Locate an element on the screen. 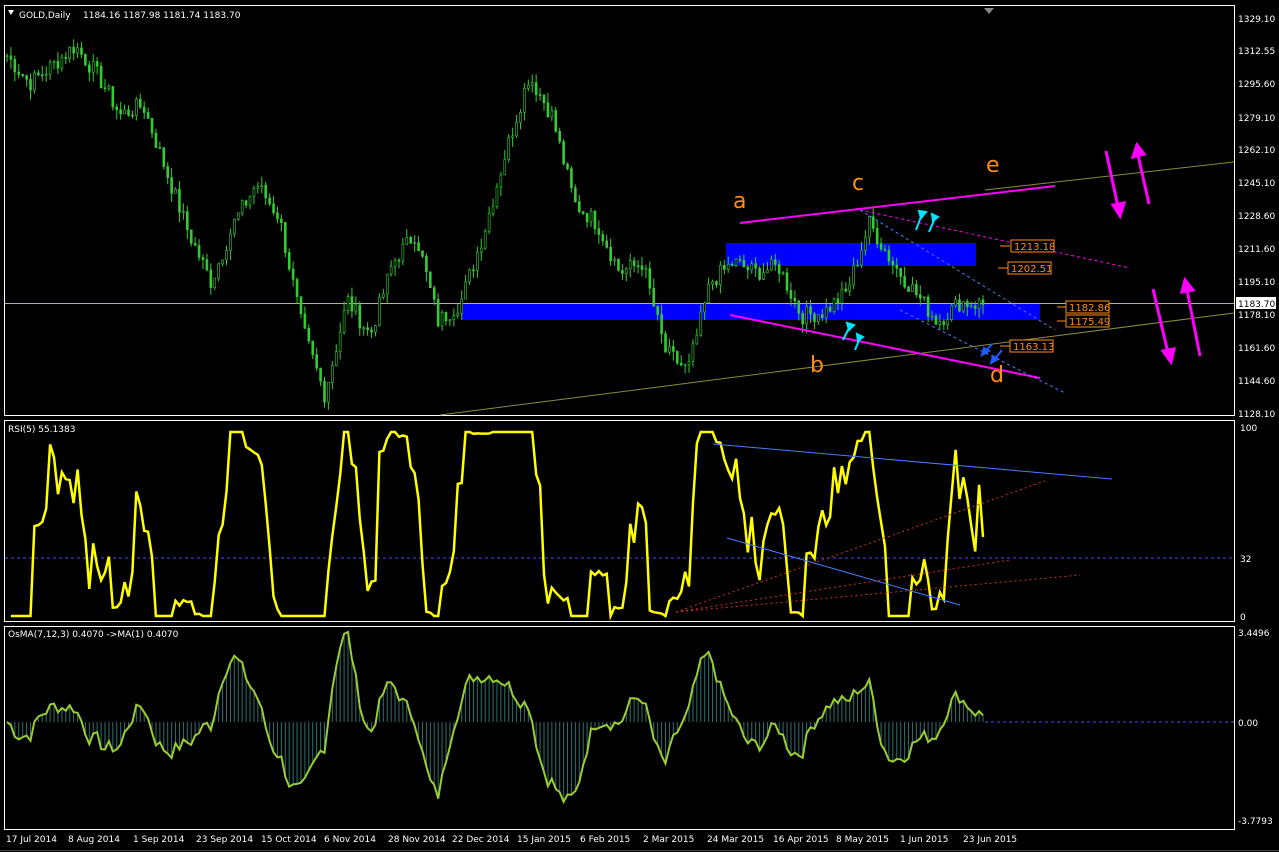 Image resolution: width=1279 pixels, height=852 pixels. dropdown-triangle-icon is located at coordinates (11, 12).